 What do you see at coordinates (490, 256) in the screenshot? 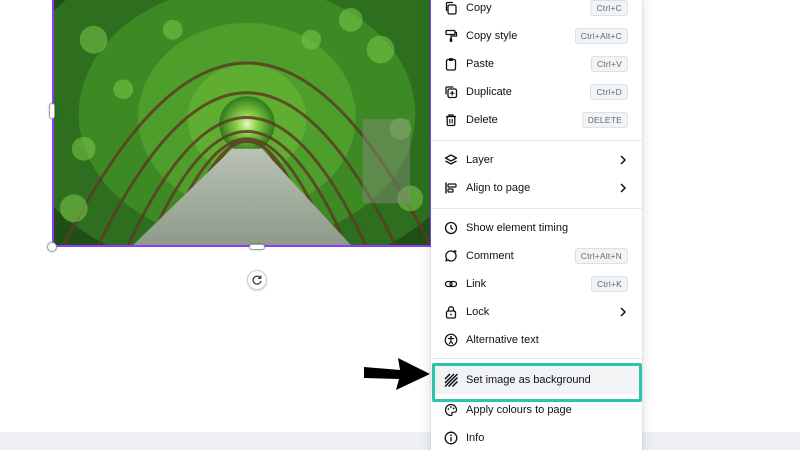
I see `menu-item-label: Comment` at bounding box center [490, 256].